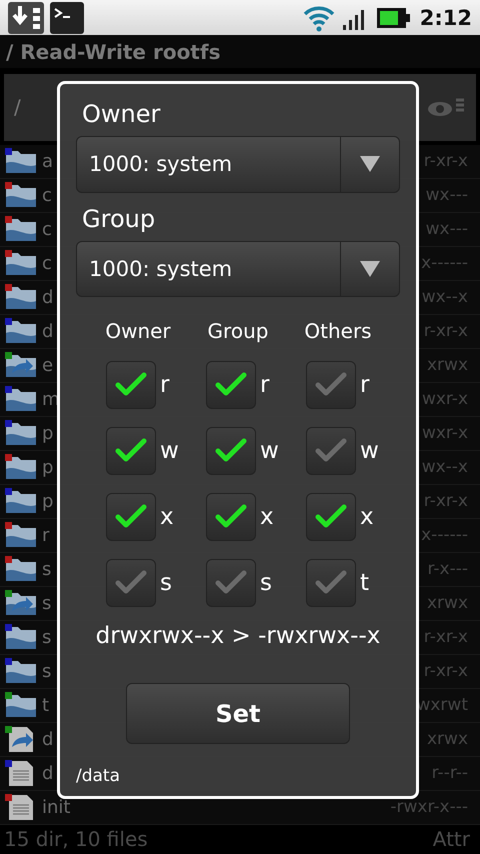 This screenshot has width=480, height=854. Describe the element at coordinates (338, 331) in the screenshot. I see `column-heading: Others` at that location.